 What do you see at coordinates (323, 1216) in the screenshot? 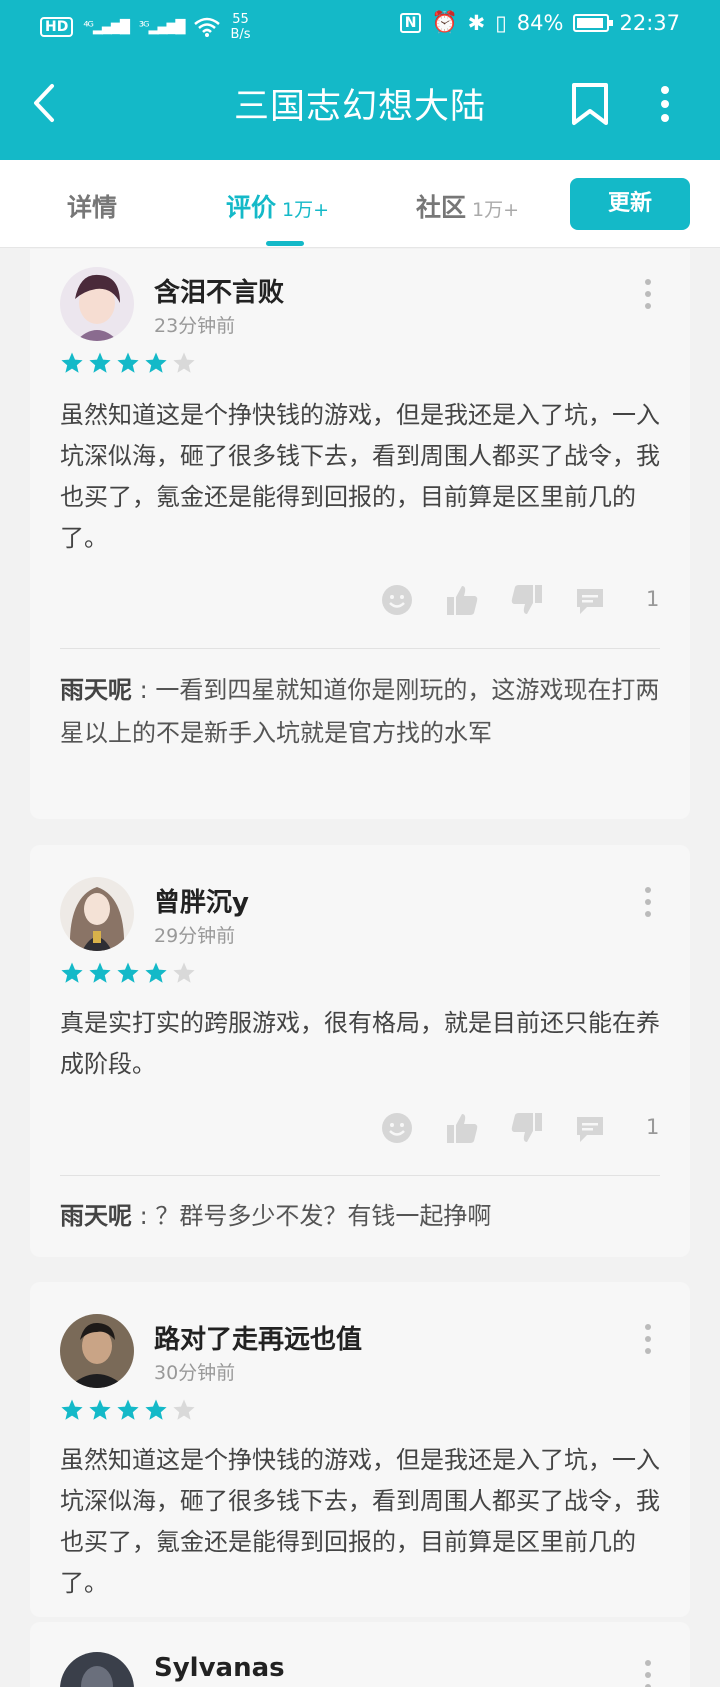
I see `reply-text: ？群号多少不发？有钱一起挣啊` at bounding box center [323, 1216].